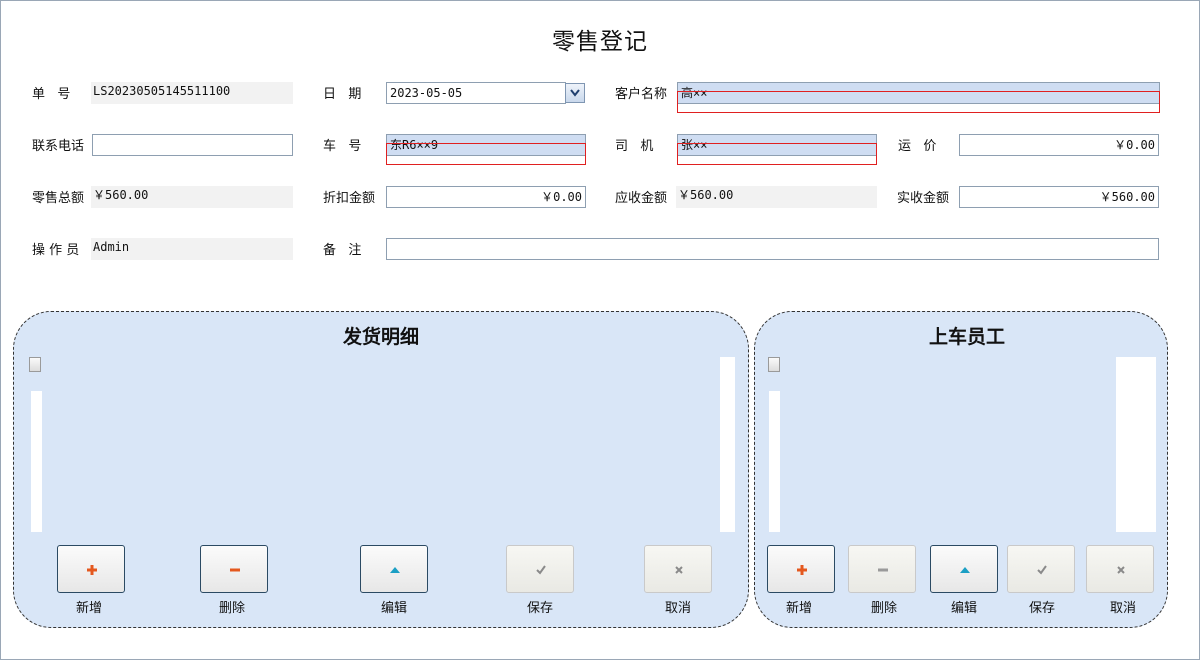 The height and width of the screenshot is (660, 1200). I want to click on discount-input: ￥0.00, so click(486, 197).